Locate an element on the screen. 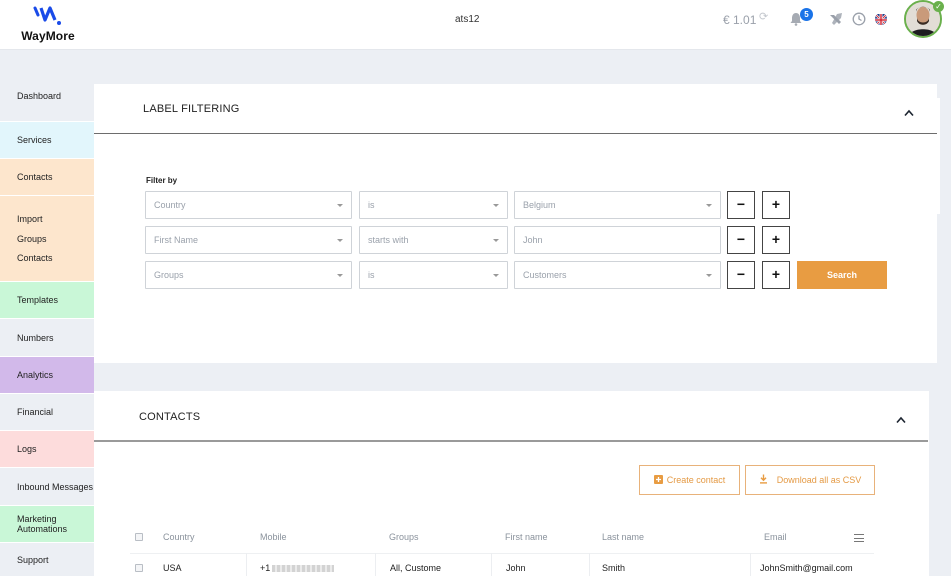 The height and width of the screenshot is (576, 951). column-header-last-name: Last name is located at coordinates (623, 537).